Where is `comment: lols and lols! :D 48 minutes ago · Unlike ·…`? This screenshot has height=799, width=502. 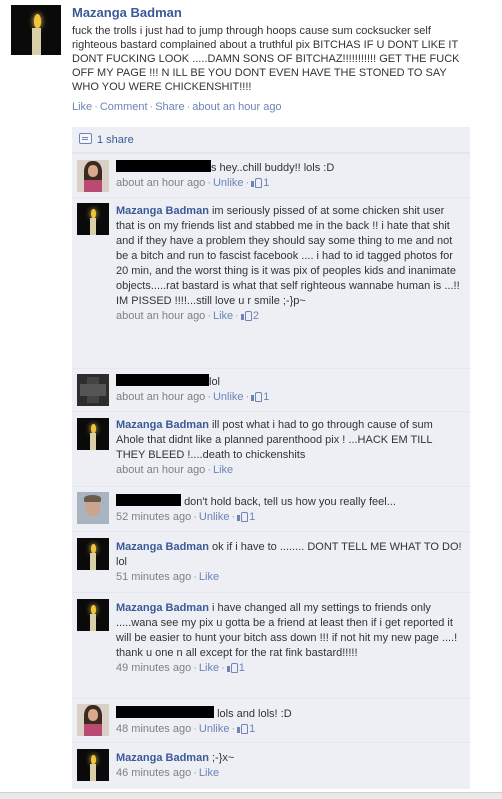 comment: lols and lols! :D 48 minutes ago · Unlike ·… is located at coordinates (271, 720).